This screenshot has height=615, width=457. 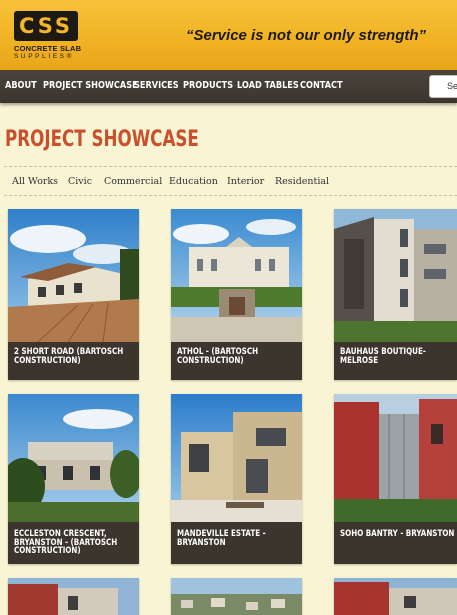 I want to click on project-card: MANDEVILLE ESTATE - BRYANSTON, so click(x=236, y=479).